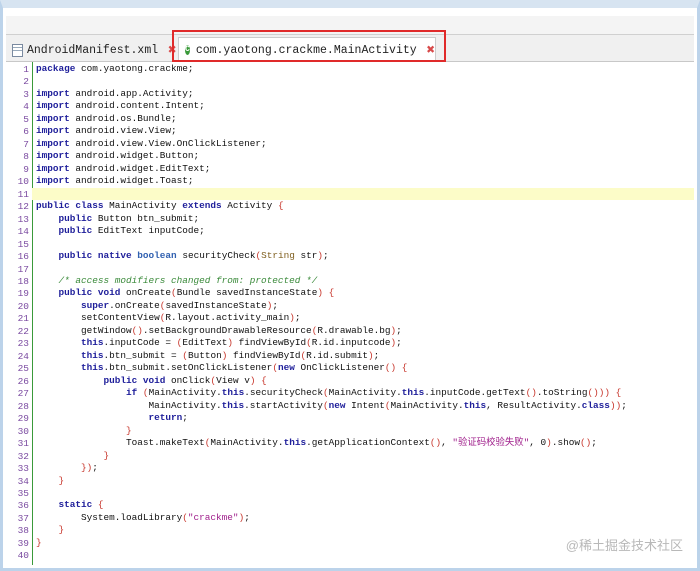 The width and height of the screenshot is (700, 571). What do you see at coordinates (365, 169) in the screenshot?
I see `code-line: import android.widget.EditText;` at bounding box center [365, 169].